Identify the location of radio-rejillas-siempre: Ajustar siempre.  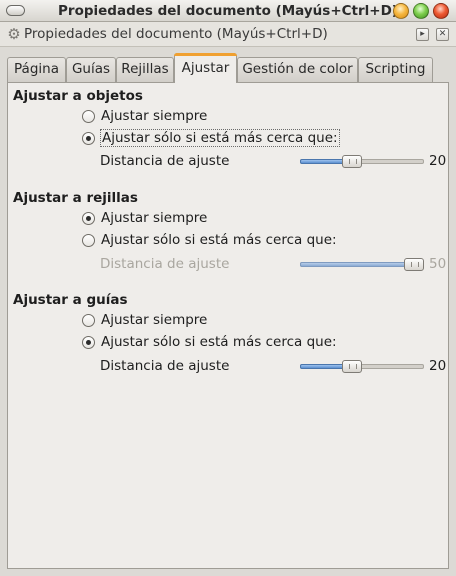
(145, 218).